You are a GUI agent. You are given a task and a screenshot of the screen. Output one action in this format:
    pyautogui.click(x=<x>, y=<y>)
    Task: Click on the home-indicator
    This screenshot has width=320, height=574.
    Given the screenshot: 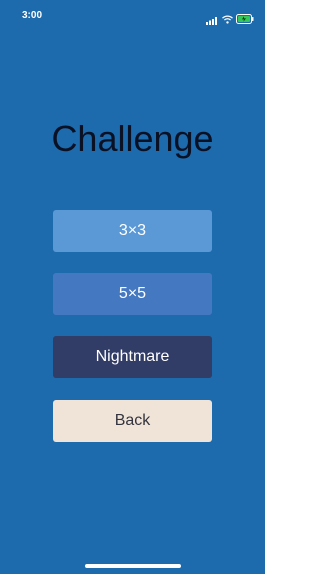 What is the action you would take?
    pyautogui.click(x=133, y=566)
    